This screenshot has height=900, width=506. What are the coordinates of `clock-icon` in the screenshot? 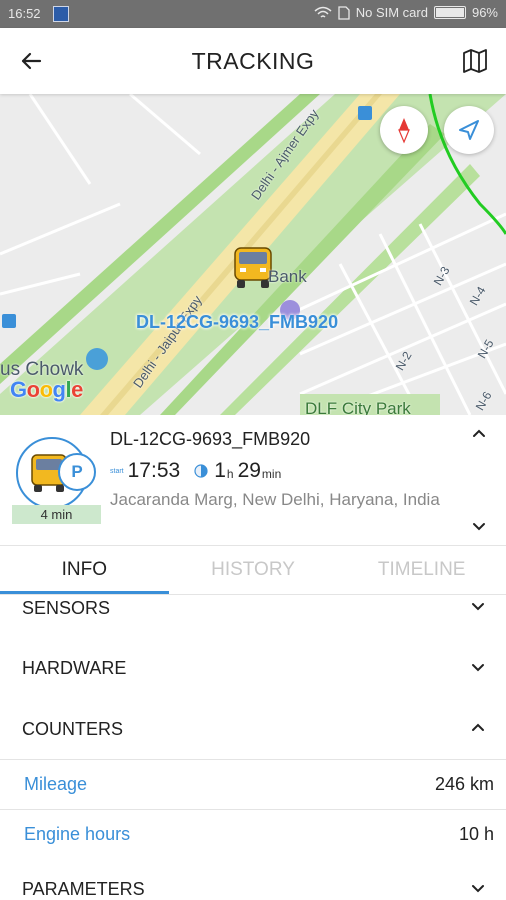 It's located at (201, 471).